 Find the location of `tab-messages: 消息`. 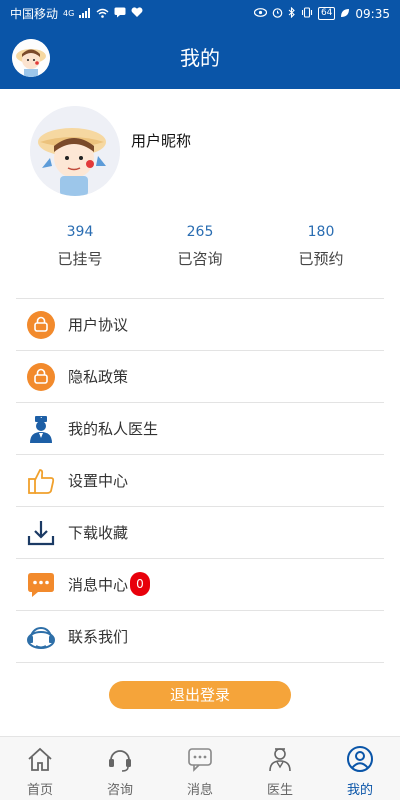

tab-messages: 消息 is located at coordinates (200, 768).